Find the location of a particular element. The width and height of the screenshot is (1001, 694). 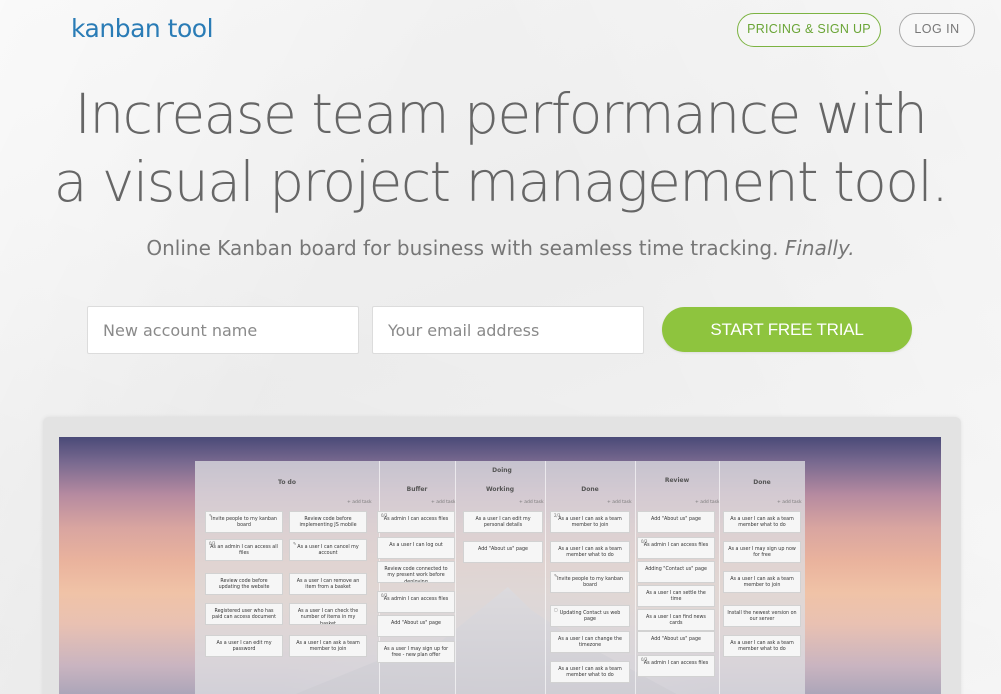

task-card: As a user I can change the timezone is located at coordinates (590, 642).